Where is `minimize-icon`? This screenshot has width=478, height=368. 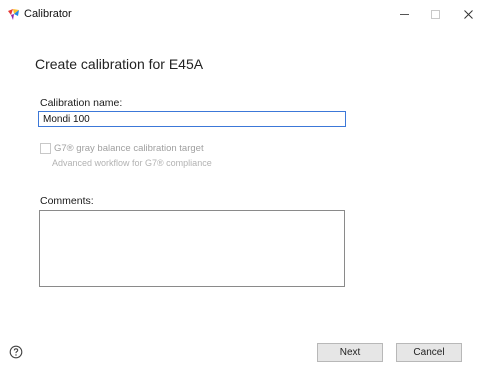 minimize-icon is located at coordinates (404, 14).